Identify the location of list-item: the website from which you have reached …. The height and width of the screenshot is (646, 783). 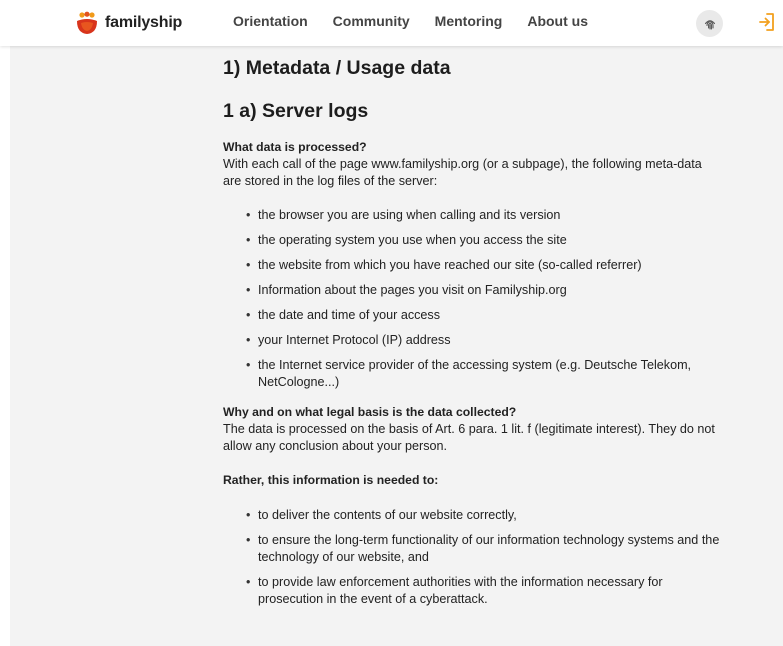
(473, 265).